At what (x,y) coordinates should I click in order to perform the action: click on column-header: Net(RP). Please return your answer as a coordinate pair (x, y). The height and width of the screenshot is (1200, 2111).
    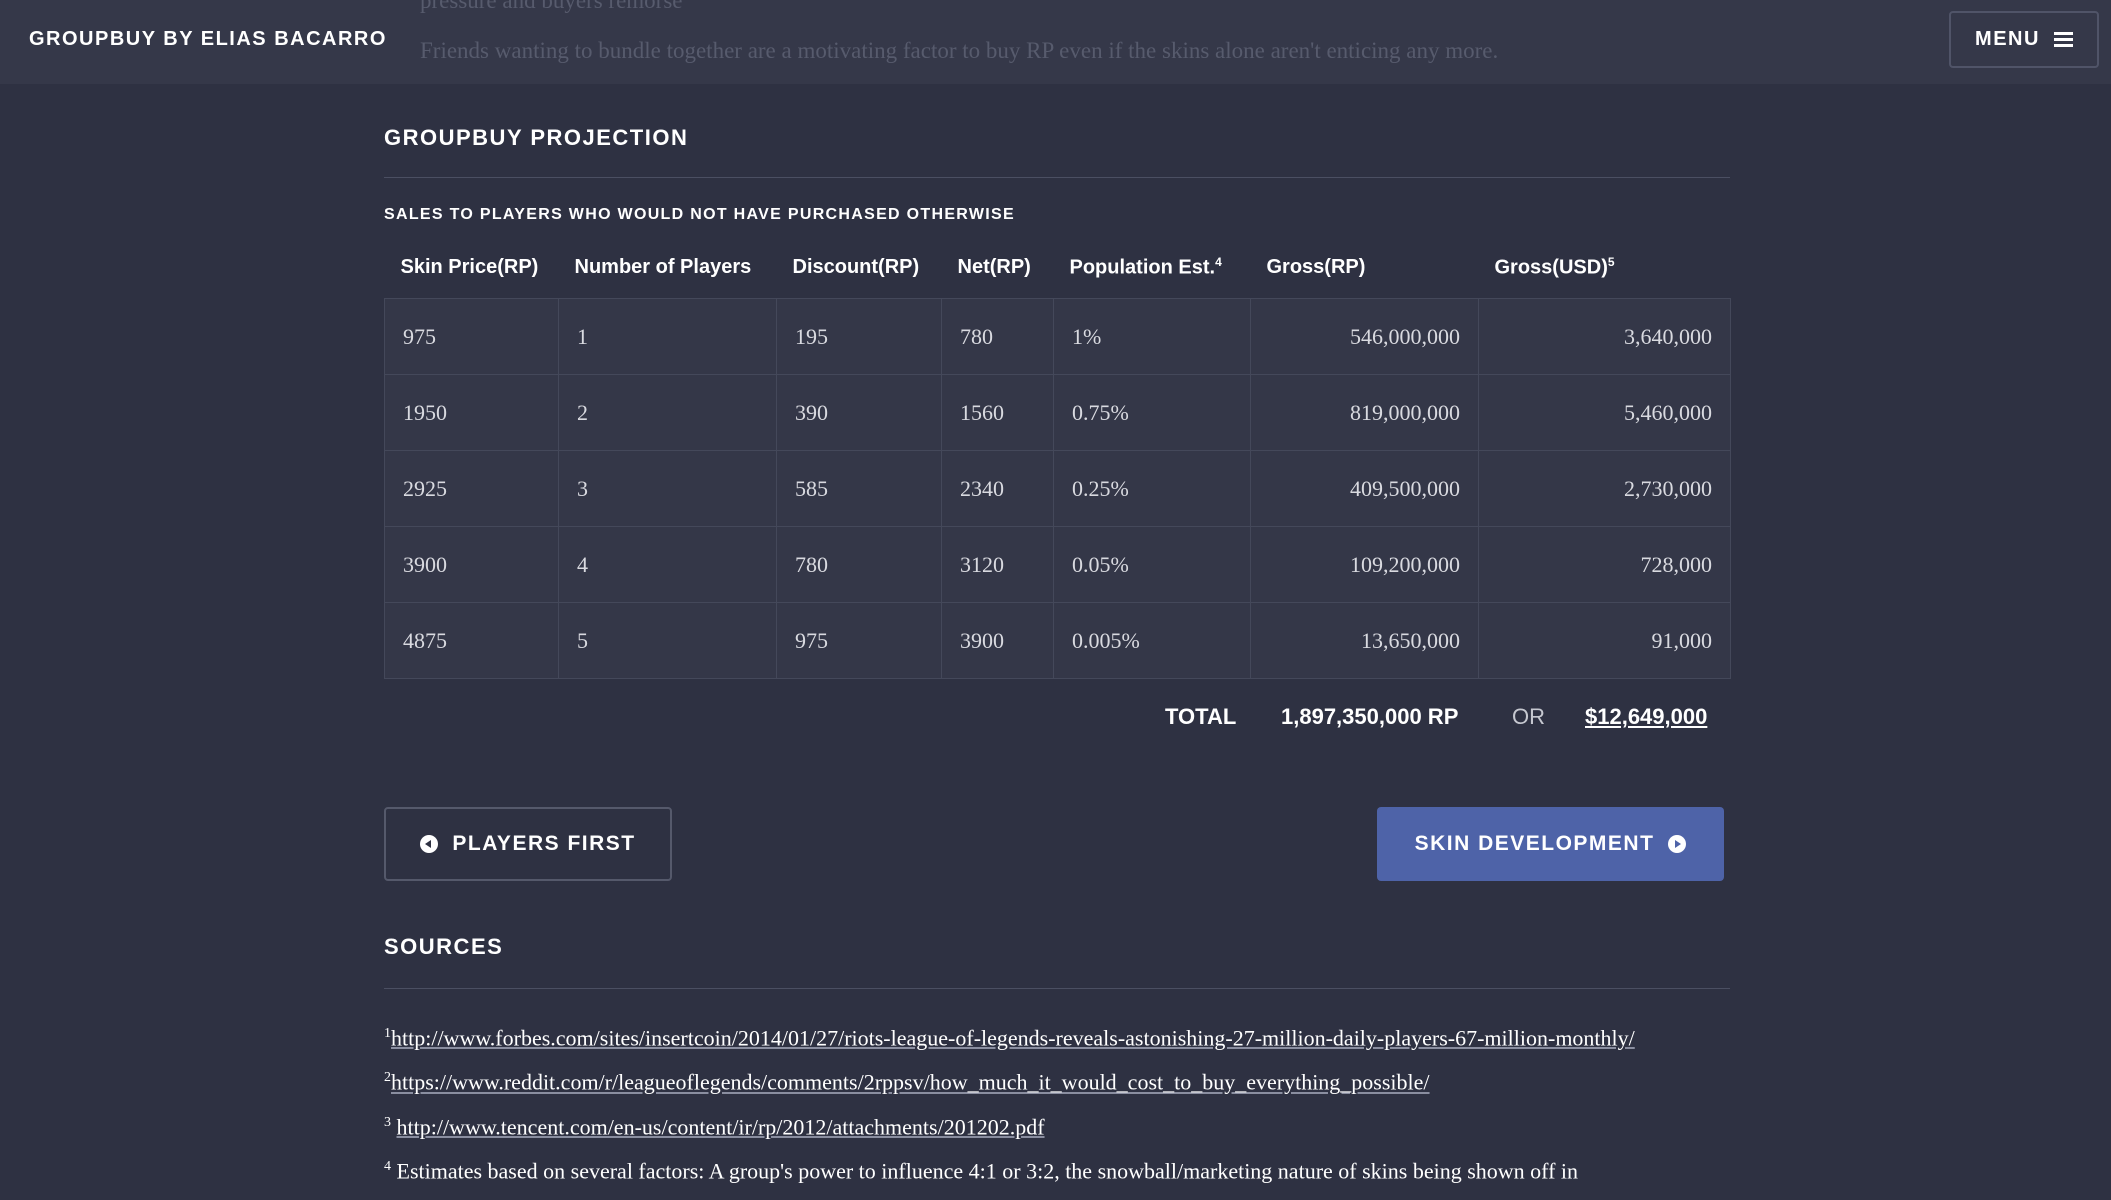
    Looking at the image, I should click on (994, 266).